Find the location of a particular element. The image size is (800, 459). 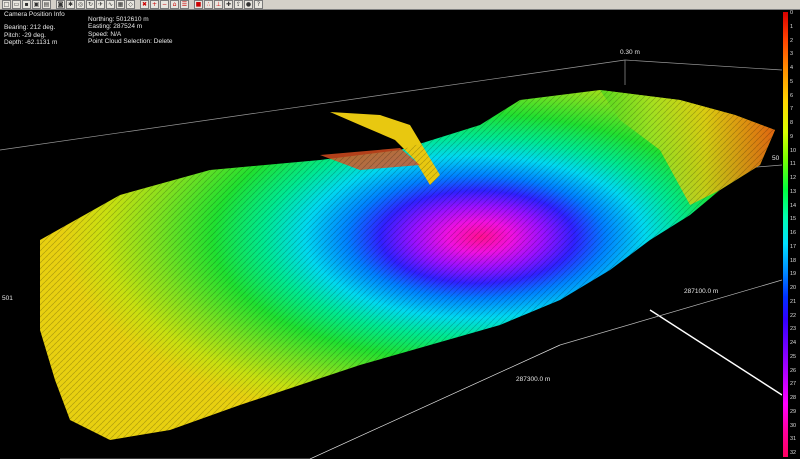

bearing-value: Bearing: 212 deg. is located at coordinates (30, 28).